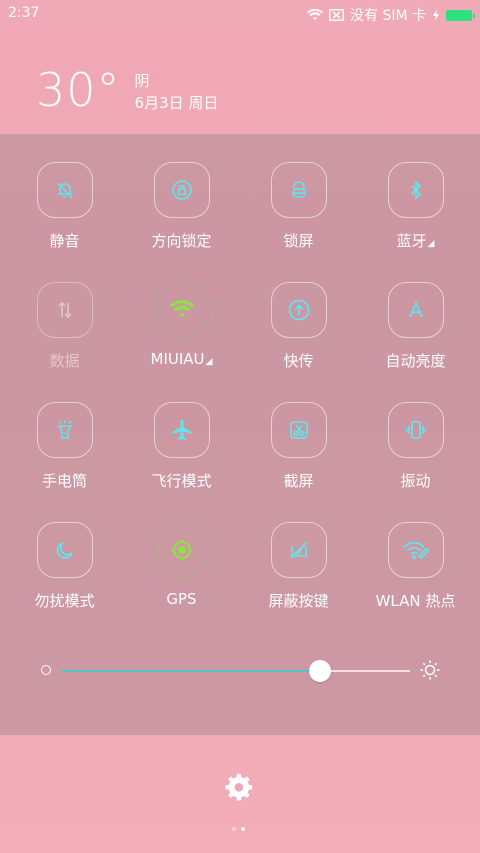 This screenshot has width=480, height=853. What do you see at coordinates (177, 90) in the screenshot?
I see `weather-info: 阴 6月3日 周日` at bounding box center [177, 90].